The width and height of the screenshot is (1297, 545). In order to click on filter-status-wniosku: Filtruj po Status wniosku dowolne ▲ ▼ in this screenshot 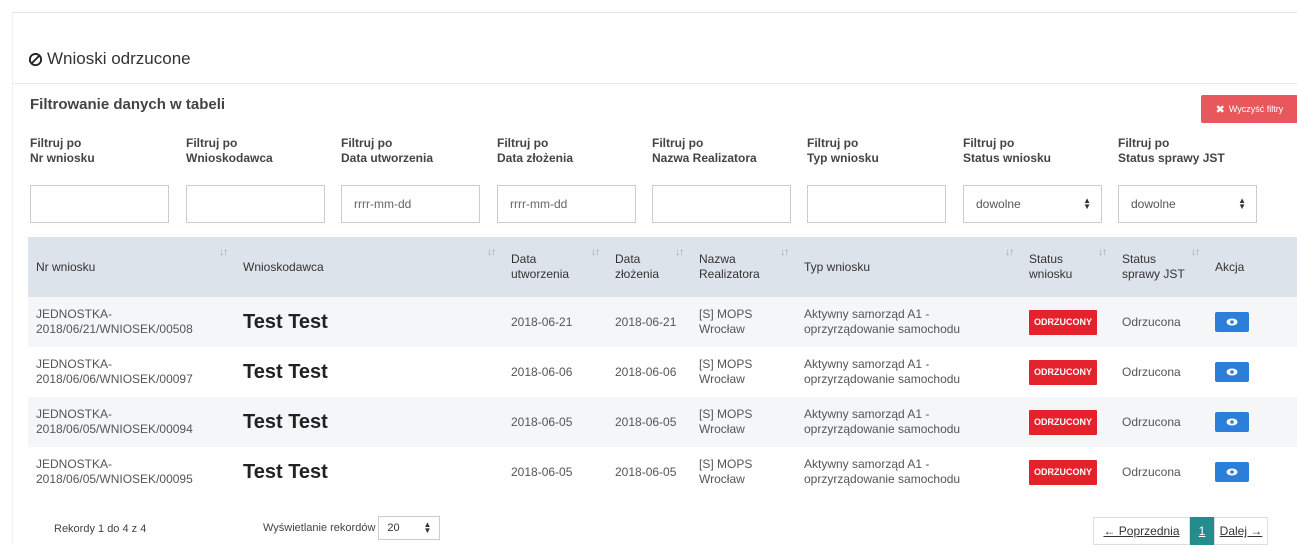, I will do `click(1033, 179)`.